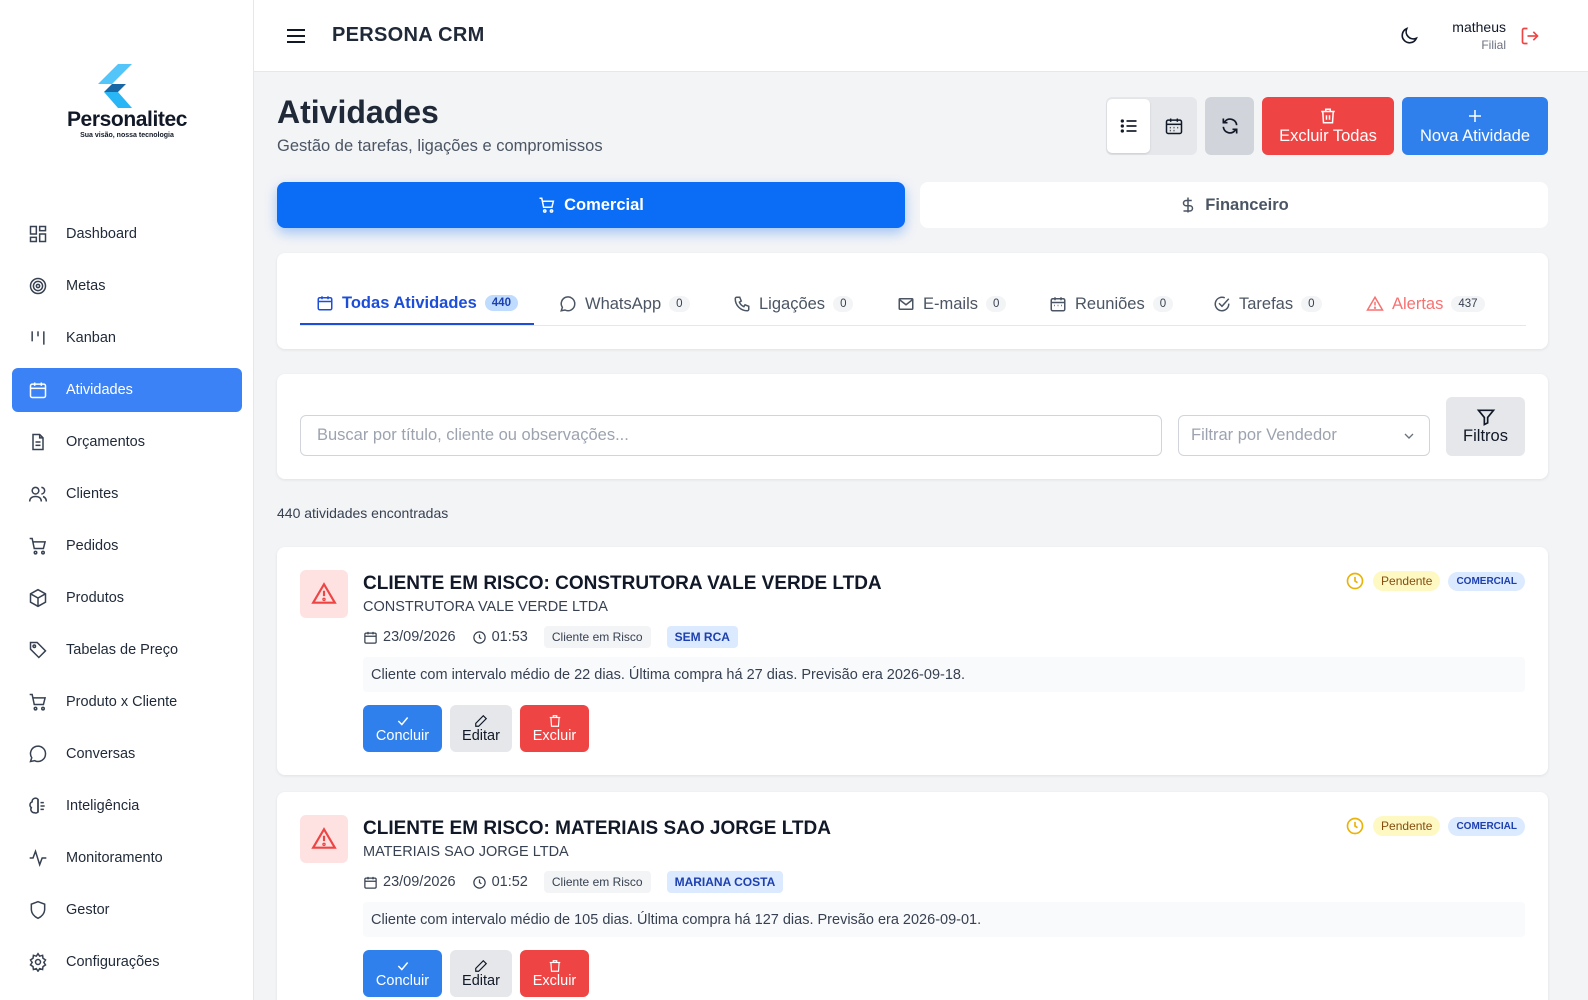  I want to click on tab-label: Alertas, so click(1418, 303).